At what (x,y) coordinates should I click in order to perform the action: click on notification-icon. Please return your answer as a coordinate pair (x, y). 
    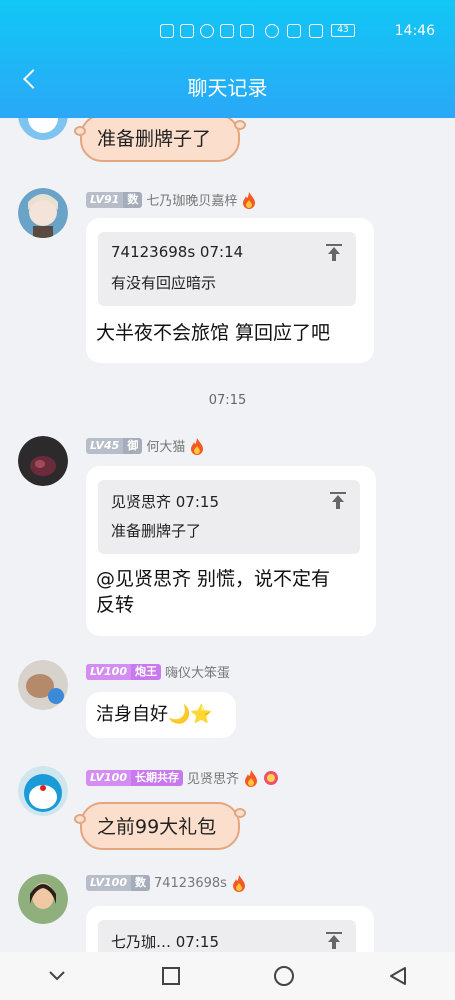
    Looking at the image, I should click on (247, 31).